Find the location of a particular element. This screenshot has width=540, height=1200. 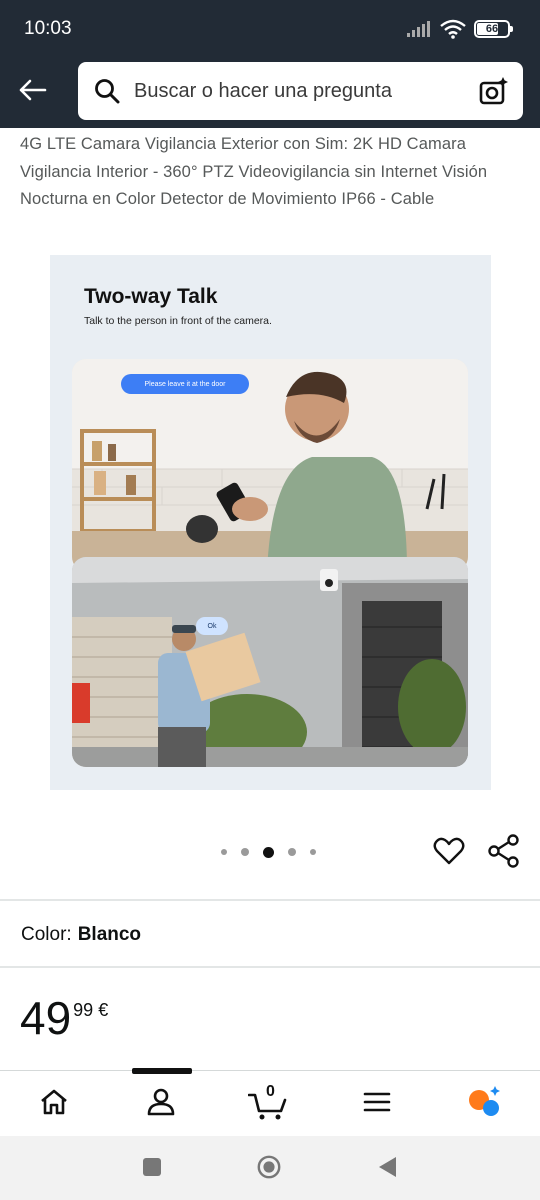

battery-icon: 66 is located at coordinates (493, 29).